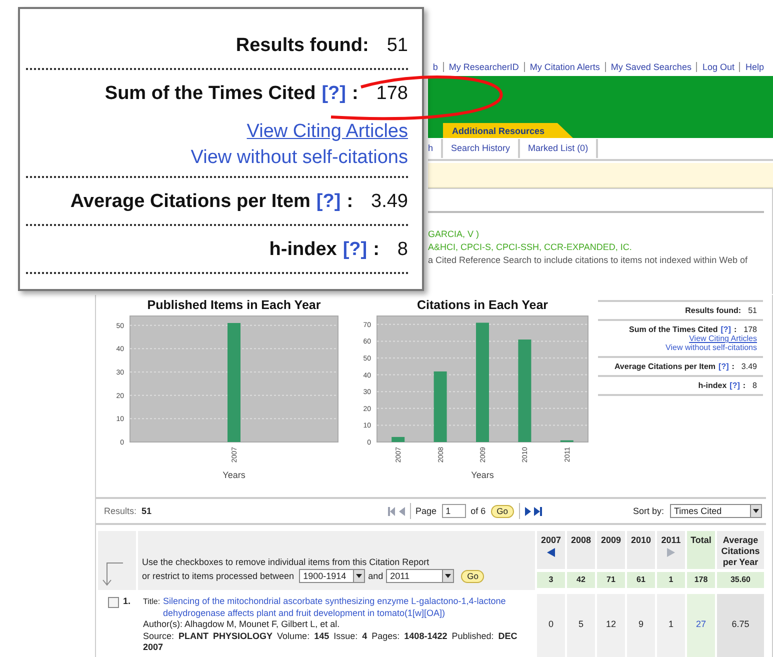 The height and width of the screenshot is (657, 773). Describe the element at coordinates (551, 580) in the screenshot. I see `total-cell: 3` at that location.